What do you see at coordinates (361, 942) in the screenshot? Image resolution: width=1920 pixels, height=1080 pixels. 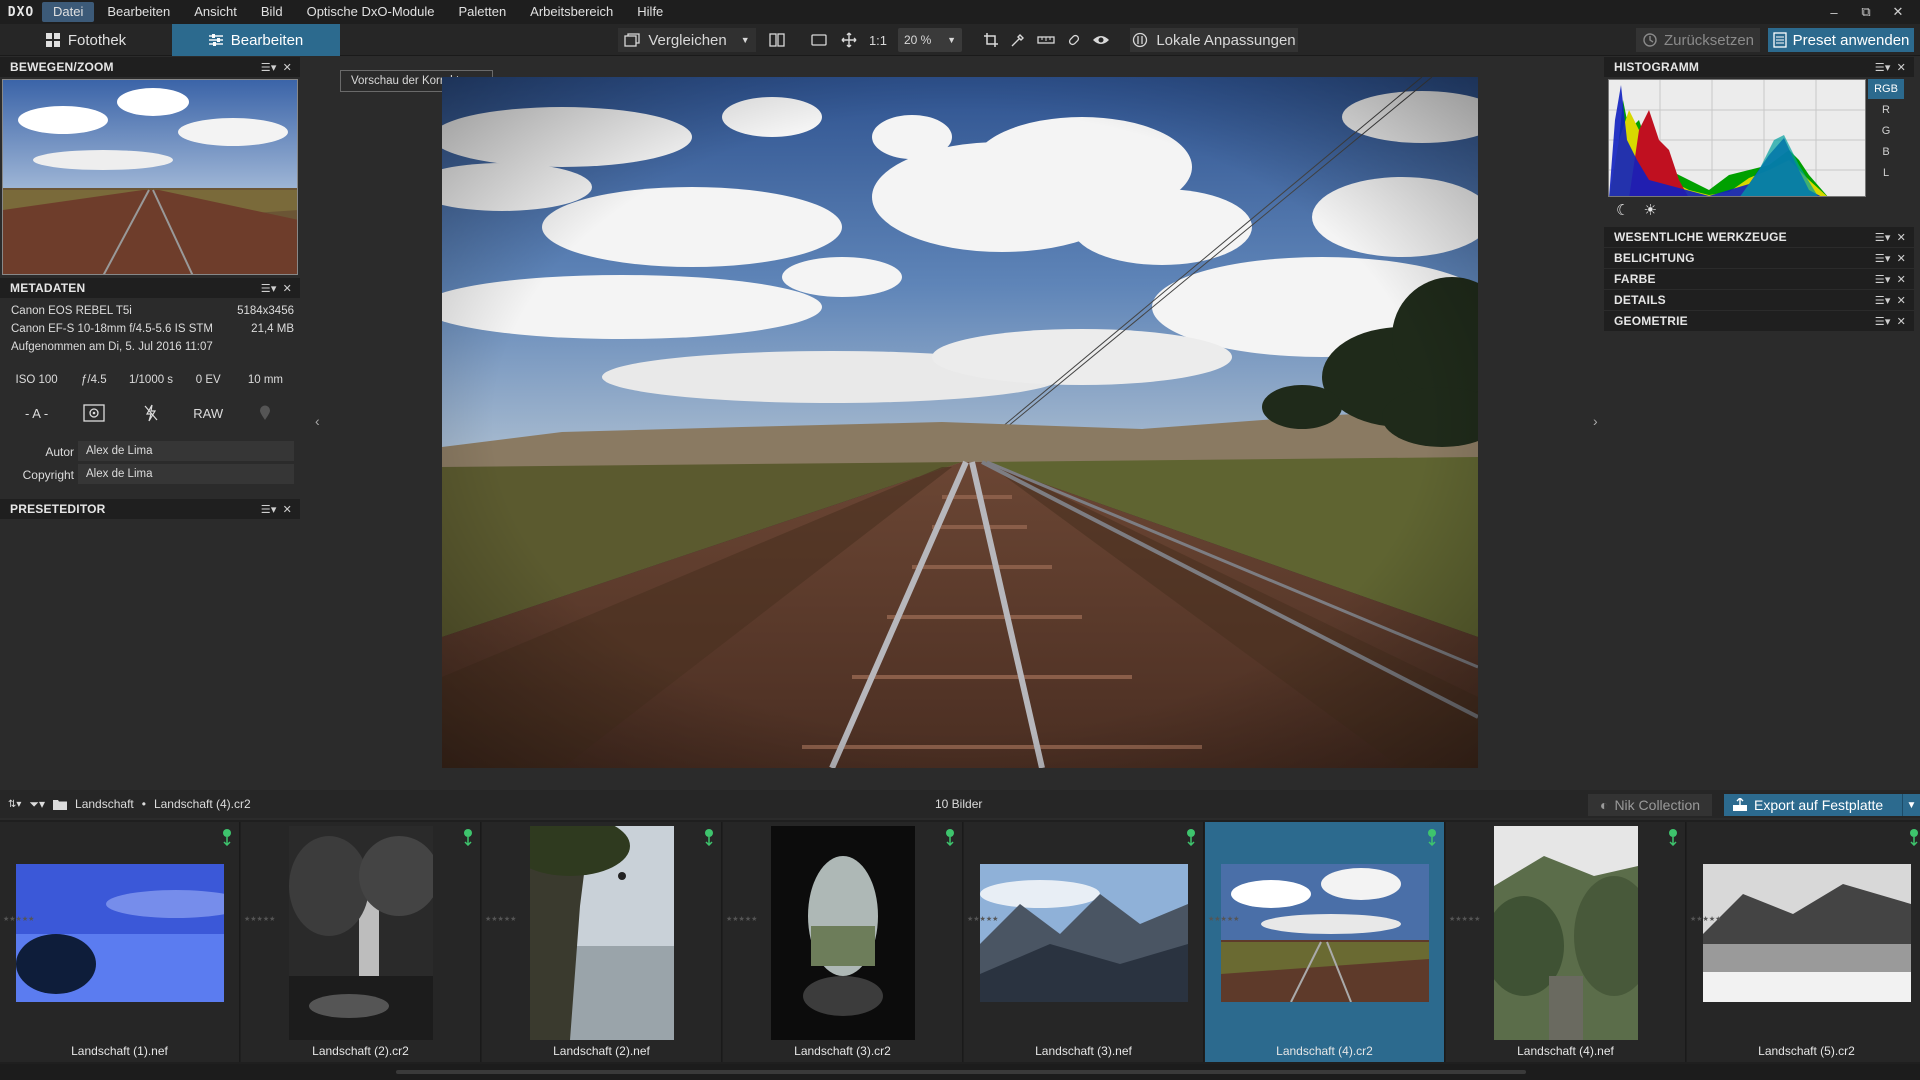 I see `filmstrip-thumbnail: ★★★★★ Landschaft (2).cr2` at bounding box center [361, 942].